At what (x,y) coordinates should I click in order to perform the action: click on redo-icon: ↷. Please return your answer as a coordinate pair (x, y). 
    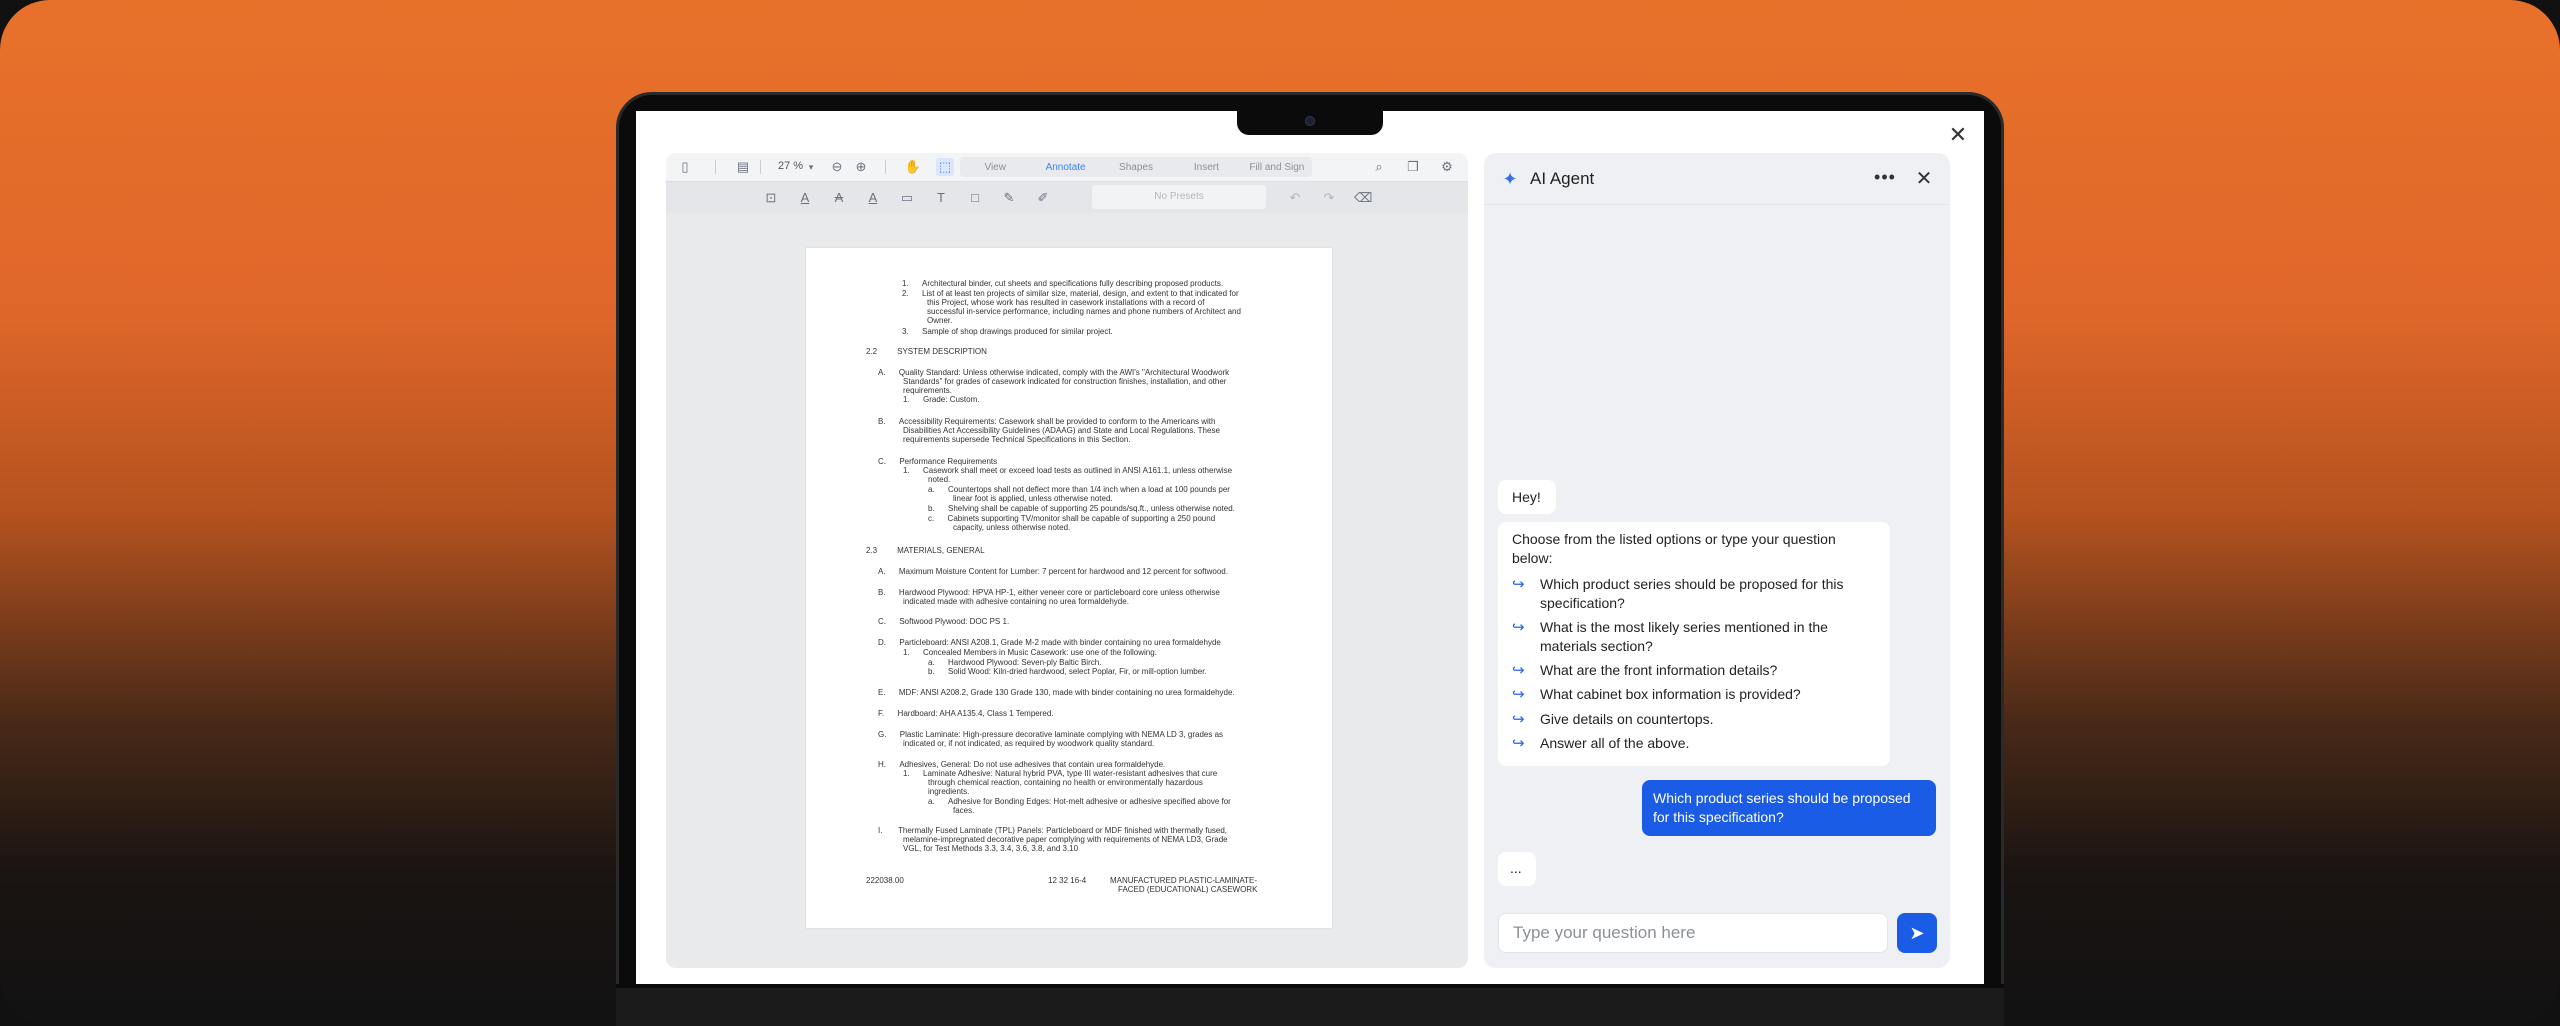
    Looking at the image, I should click on (1329, 198).